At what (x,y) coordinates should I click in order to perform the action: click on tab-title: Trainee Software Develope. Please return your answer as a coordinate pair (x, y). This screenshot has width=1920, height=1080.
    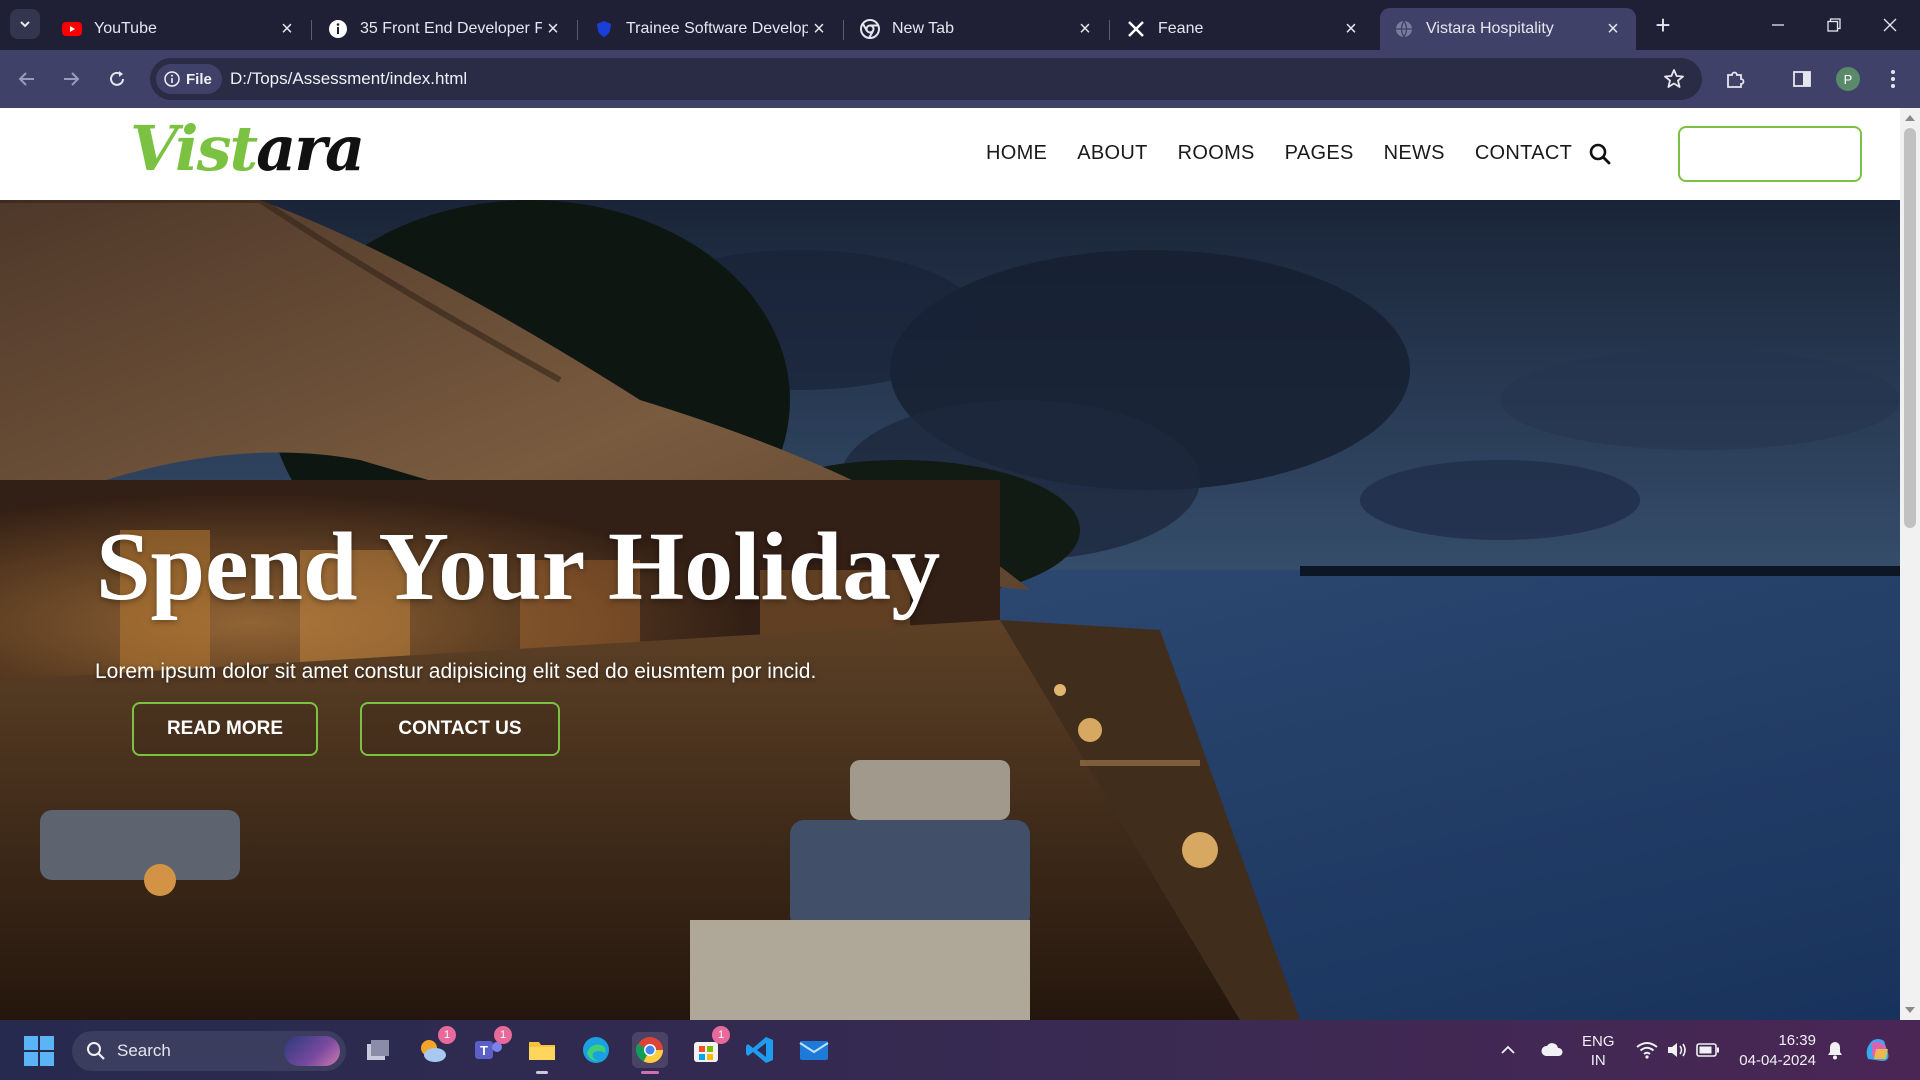
    Looking at the image, I should click on (717, 28).